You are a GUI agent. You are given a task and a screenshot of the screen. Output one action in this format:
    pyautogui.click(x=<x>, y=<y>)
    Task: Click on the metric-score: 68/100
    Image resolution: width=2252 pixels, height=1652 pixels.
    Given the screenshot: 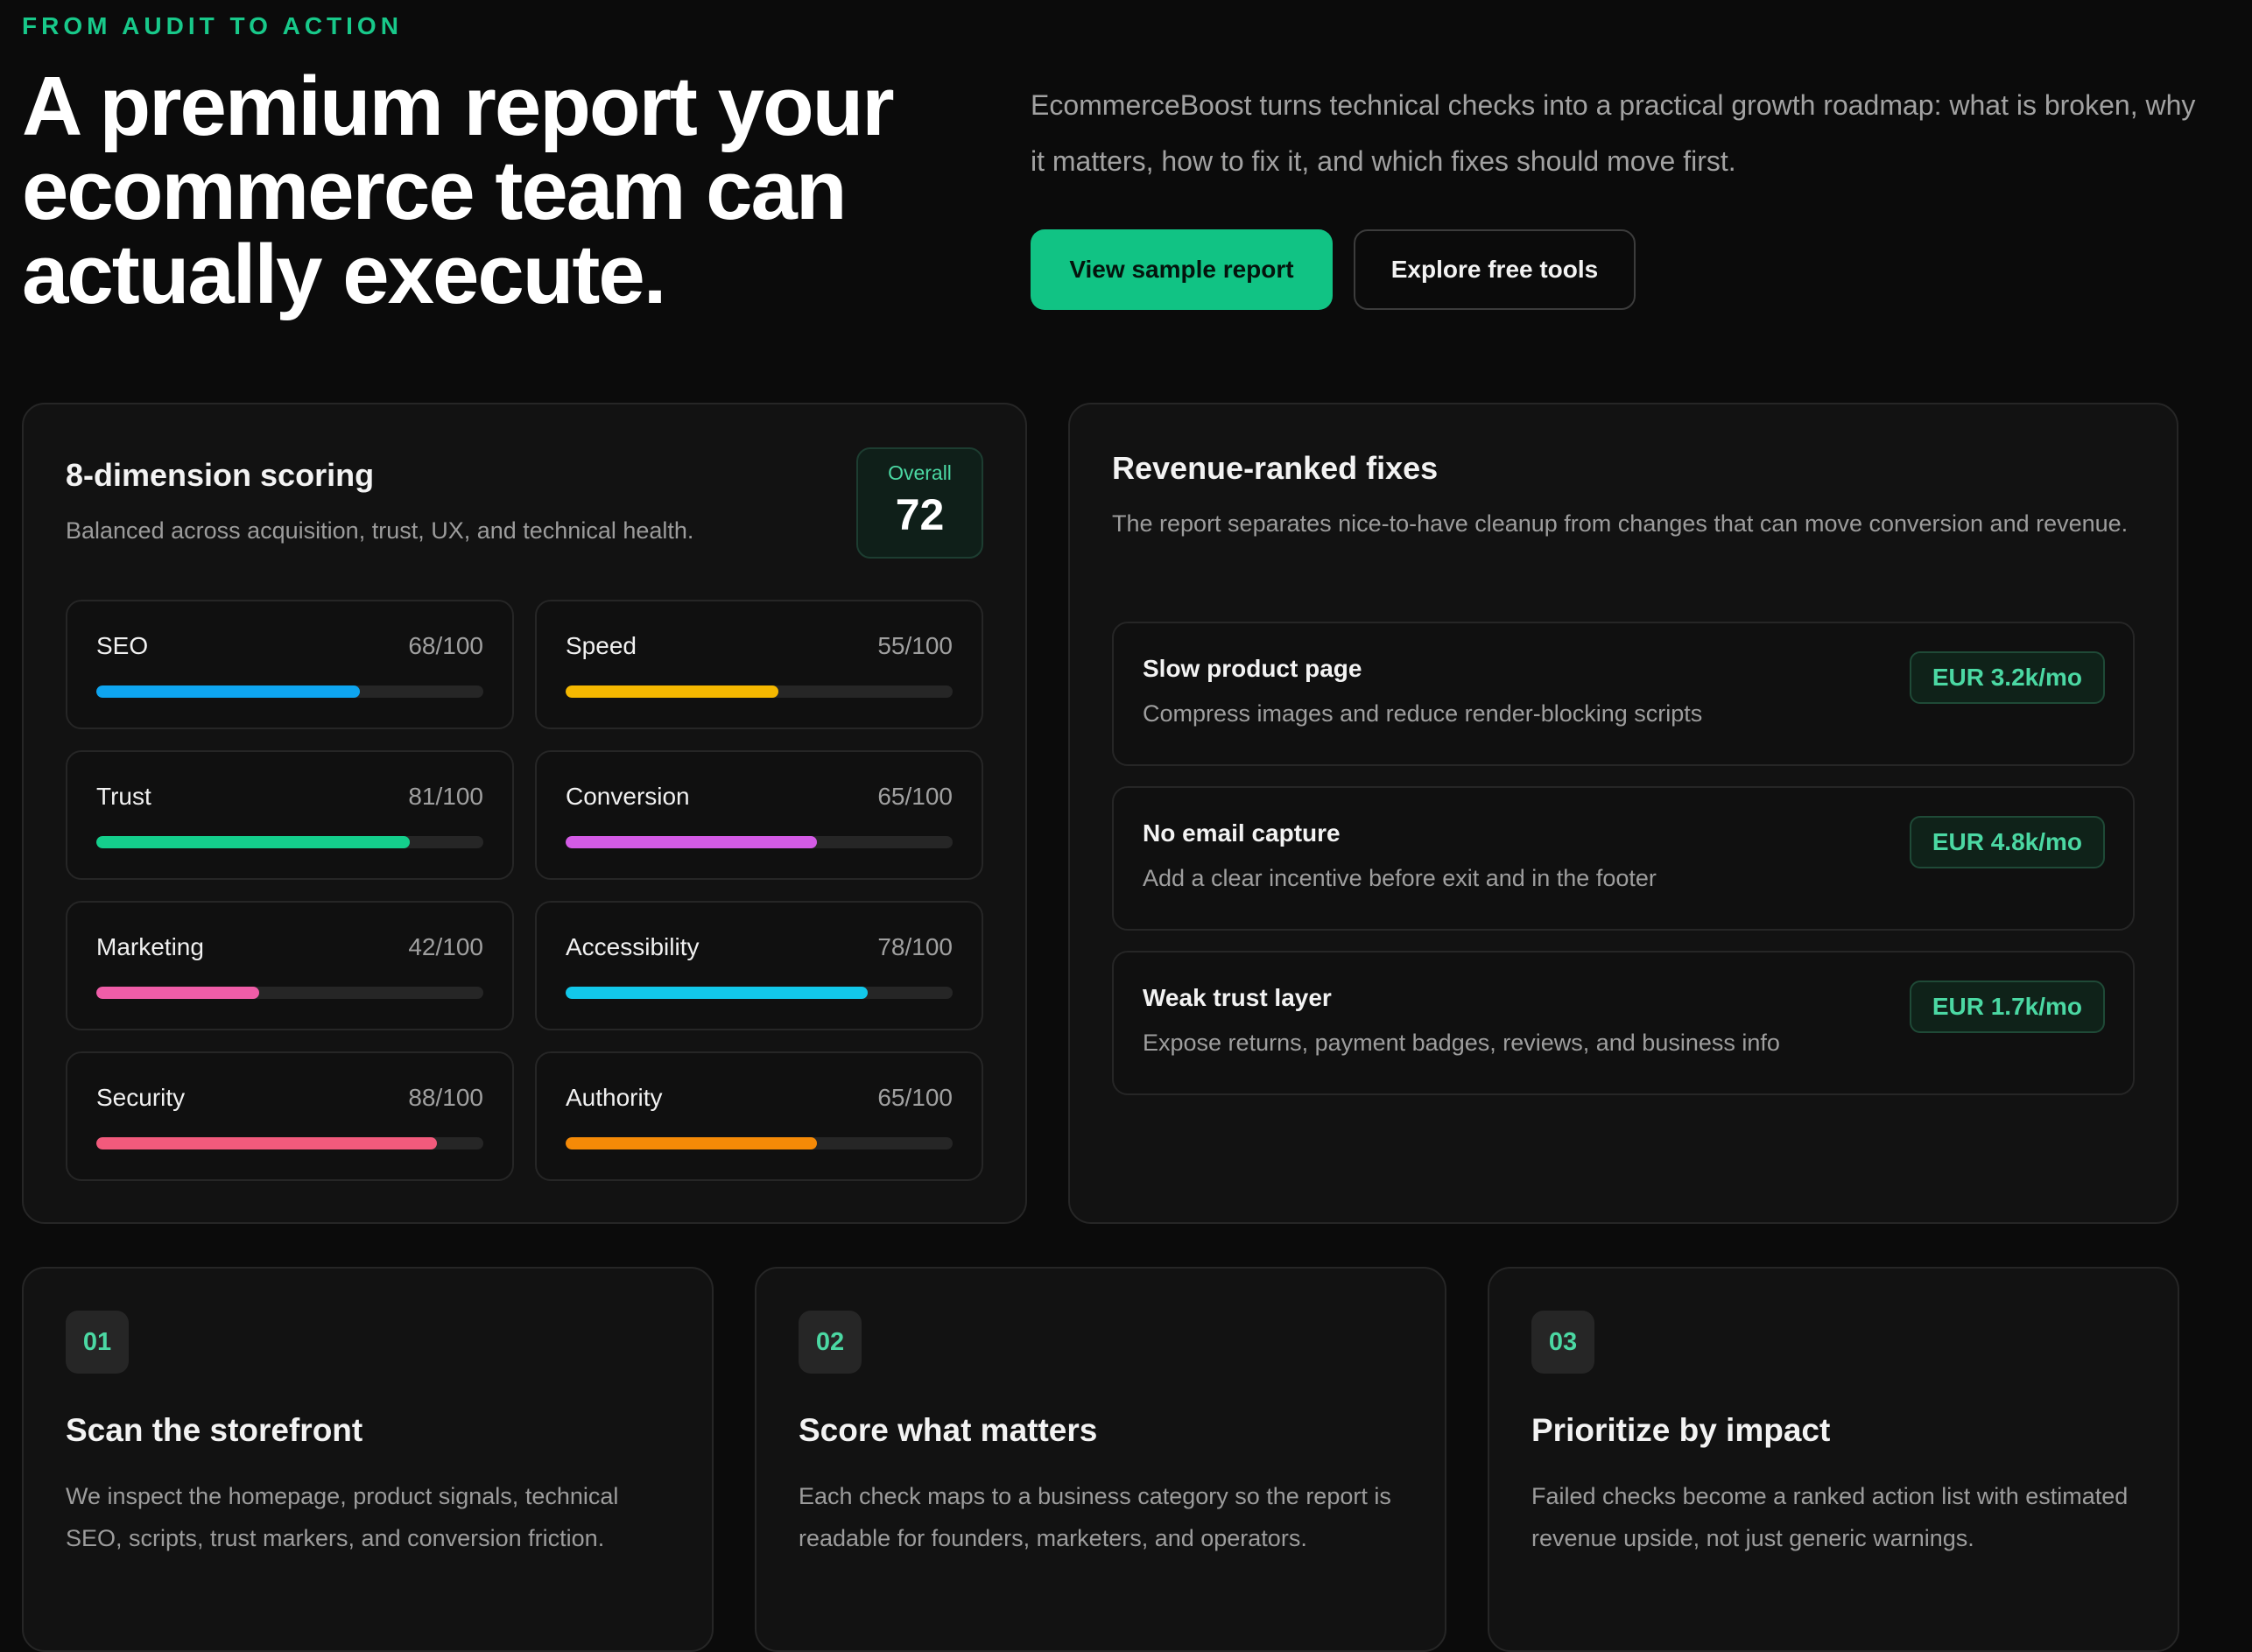 What is the action you would take?
    pyautogui.click(x=445, y=645)
    